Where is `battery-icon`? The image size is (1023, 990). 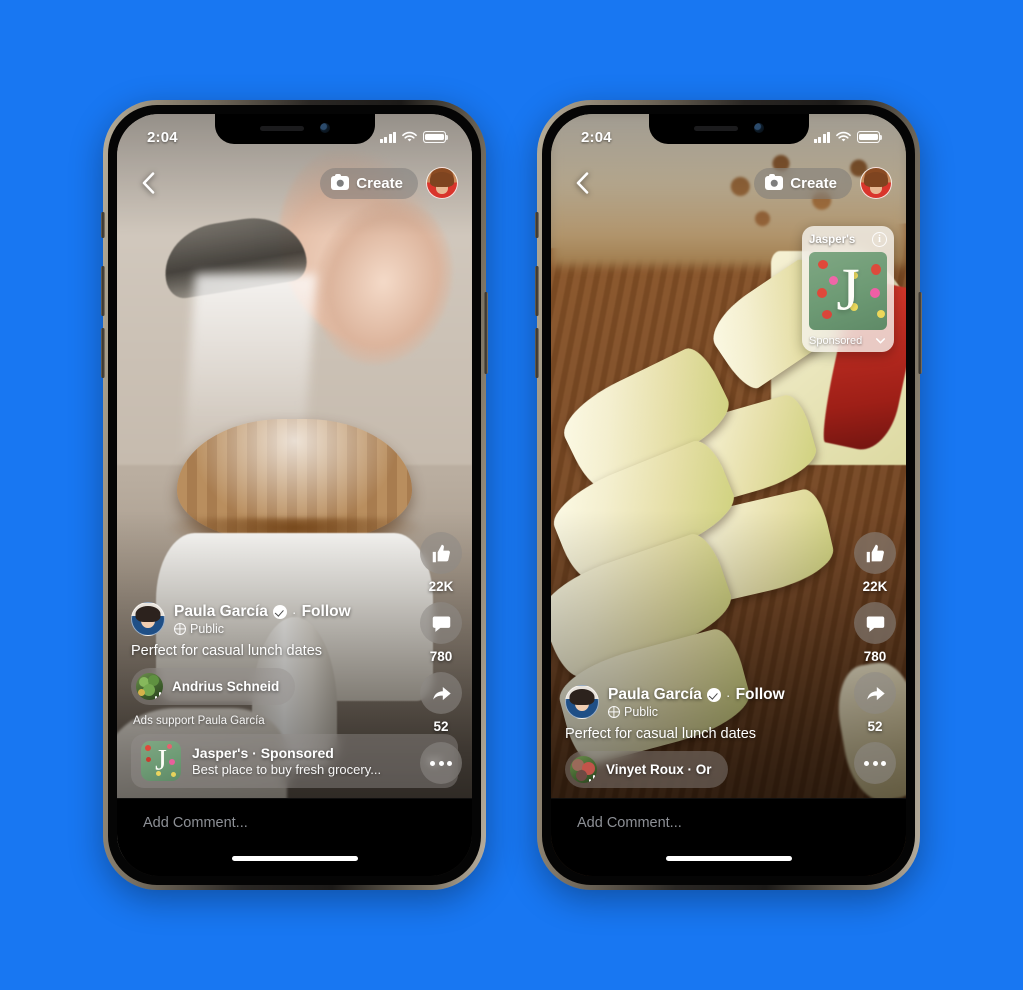 battery-icon is located at coordinates (436, 137).